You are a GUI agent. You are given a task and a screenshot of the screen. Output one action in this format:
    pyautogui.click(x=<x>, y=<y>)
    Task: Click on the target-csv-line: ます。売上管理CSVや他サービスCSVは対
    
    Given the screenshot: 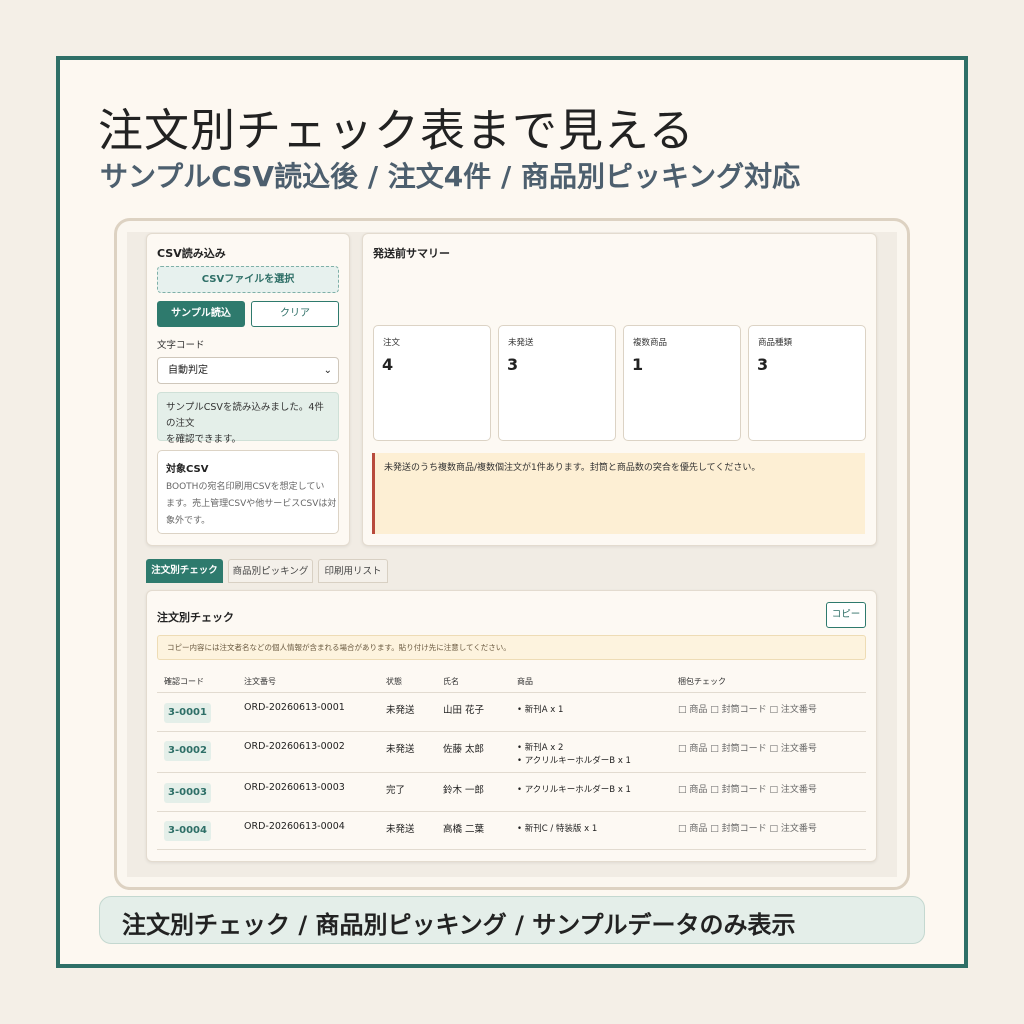 What is the action you would take?
    pyautogui.click(x=251, y=504)
    